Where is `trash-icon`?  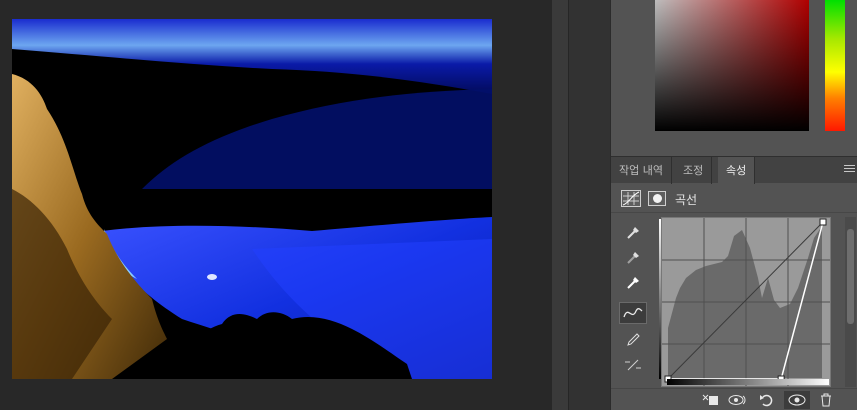
trash-icon is located at coordinates (826, 400).